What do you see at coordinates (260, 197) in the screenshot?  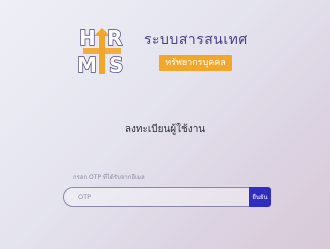 I see `confirm-button: ยืนยัน` at bounding box center [260, 197].